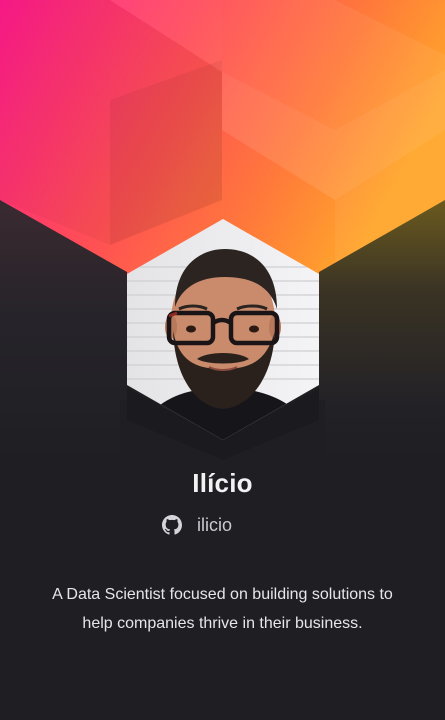 The height and width of the screenshot is (720, 445). What do you see at coordinates (223, 329) in the screenshot?
I see `avatar` at bounding box center [223, 329].